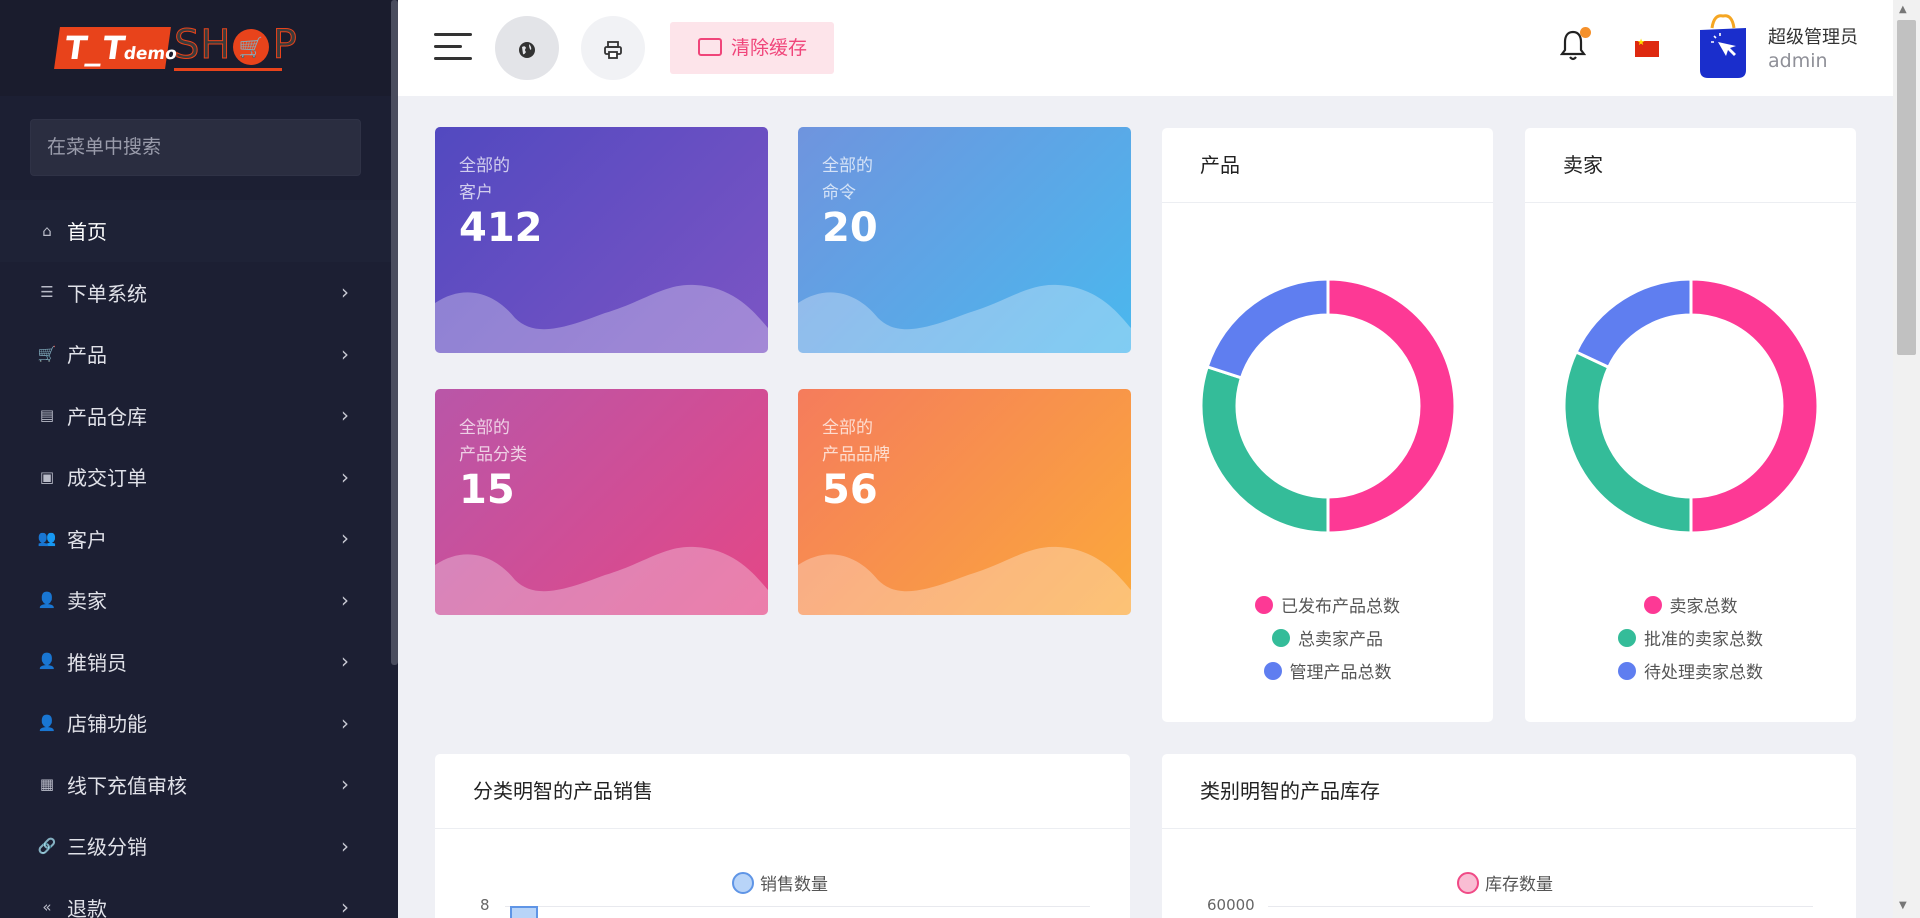  What do you see at coordinates (195, 897) in the screenshot?
I see `sidebar-item-11: « 退款 ›` at bounding box center [195, 897].